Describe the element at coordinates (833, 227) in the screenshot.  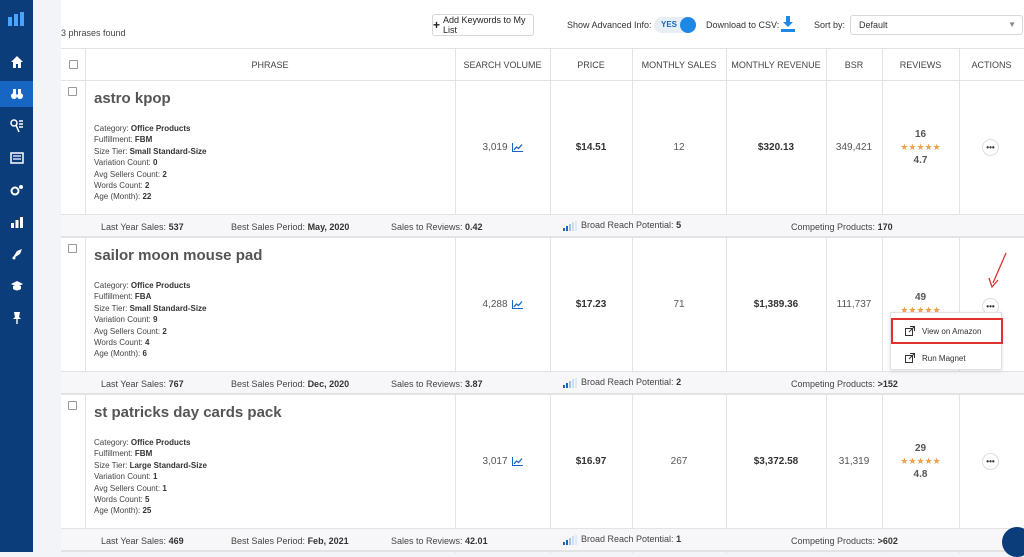
I see `label: Competing Products:` at that location.